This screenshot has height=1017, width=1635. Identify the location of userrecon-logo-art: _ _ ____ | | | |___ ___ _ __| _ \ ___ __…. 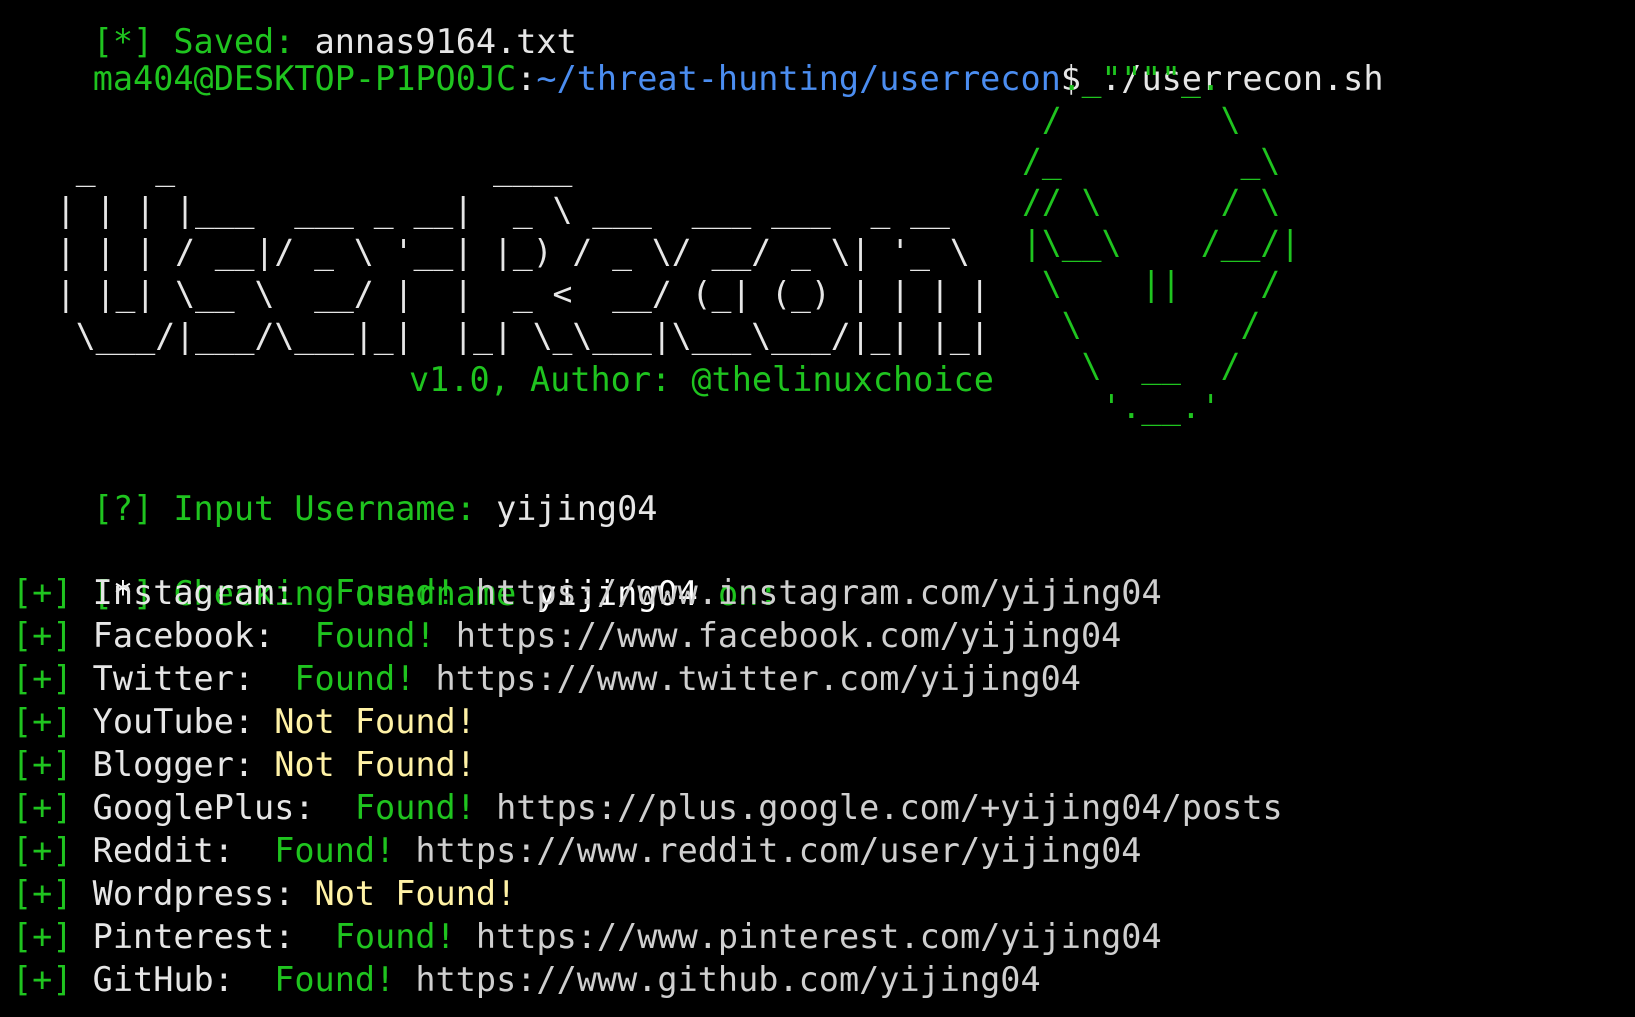
(522, 251).